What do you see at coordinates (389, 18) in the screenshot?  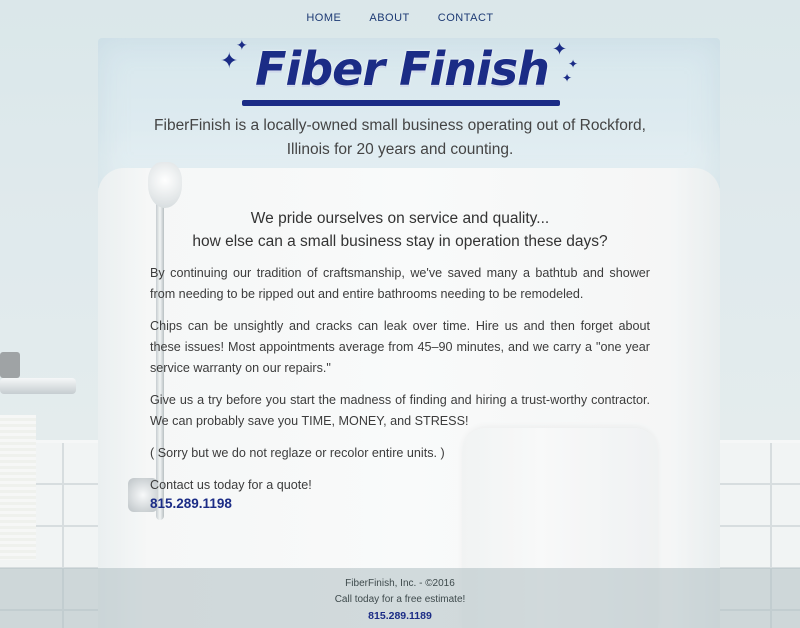 I see `nav-about-link: ABOUT` at bounding box center [389, 18].